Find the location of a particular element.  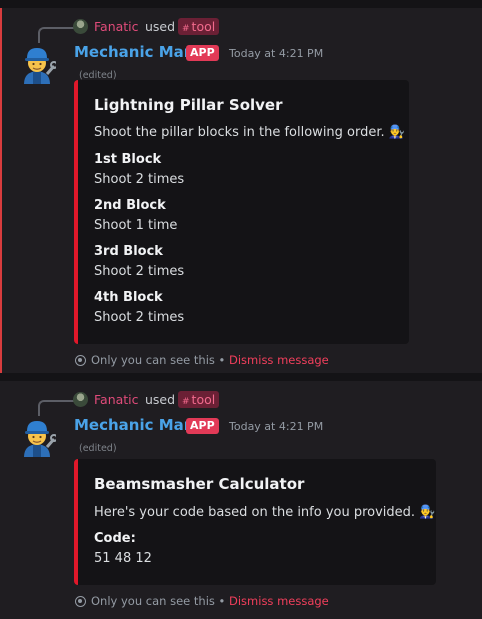

embed-field-name: 3rd Block is located at coordinates (128, 251).